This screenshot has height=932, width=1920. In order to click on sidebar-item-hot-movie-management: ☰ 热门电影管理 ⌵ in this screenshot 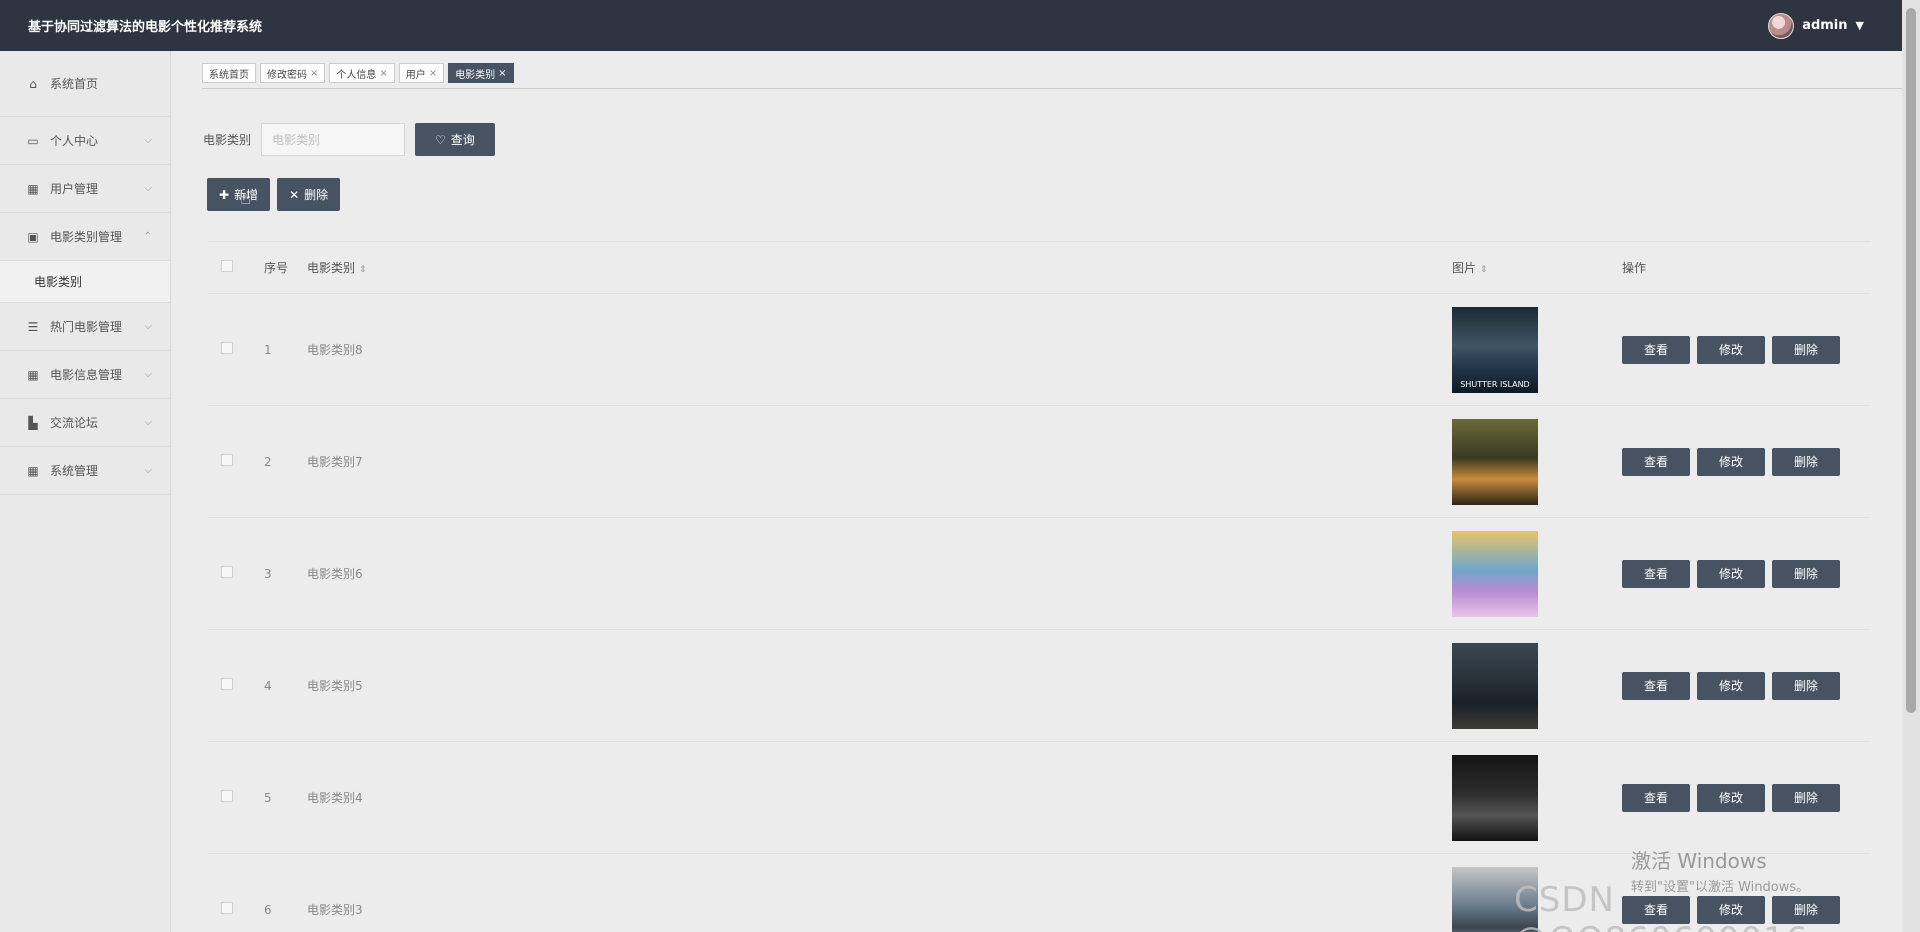, I will do `click(85, 327)`.